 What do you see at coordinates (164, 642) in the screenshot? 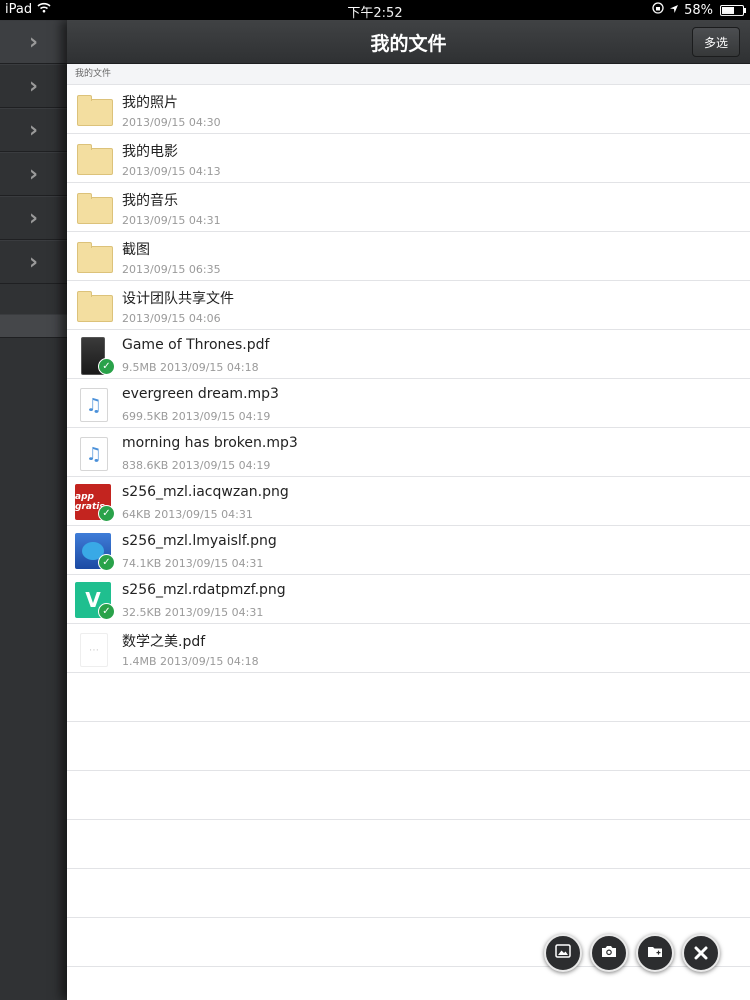
I see `file-name: 数学之美.pdf` at bounding box center [164, 642].